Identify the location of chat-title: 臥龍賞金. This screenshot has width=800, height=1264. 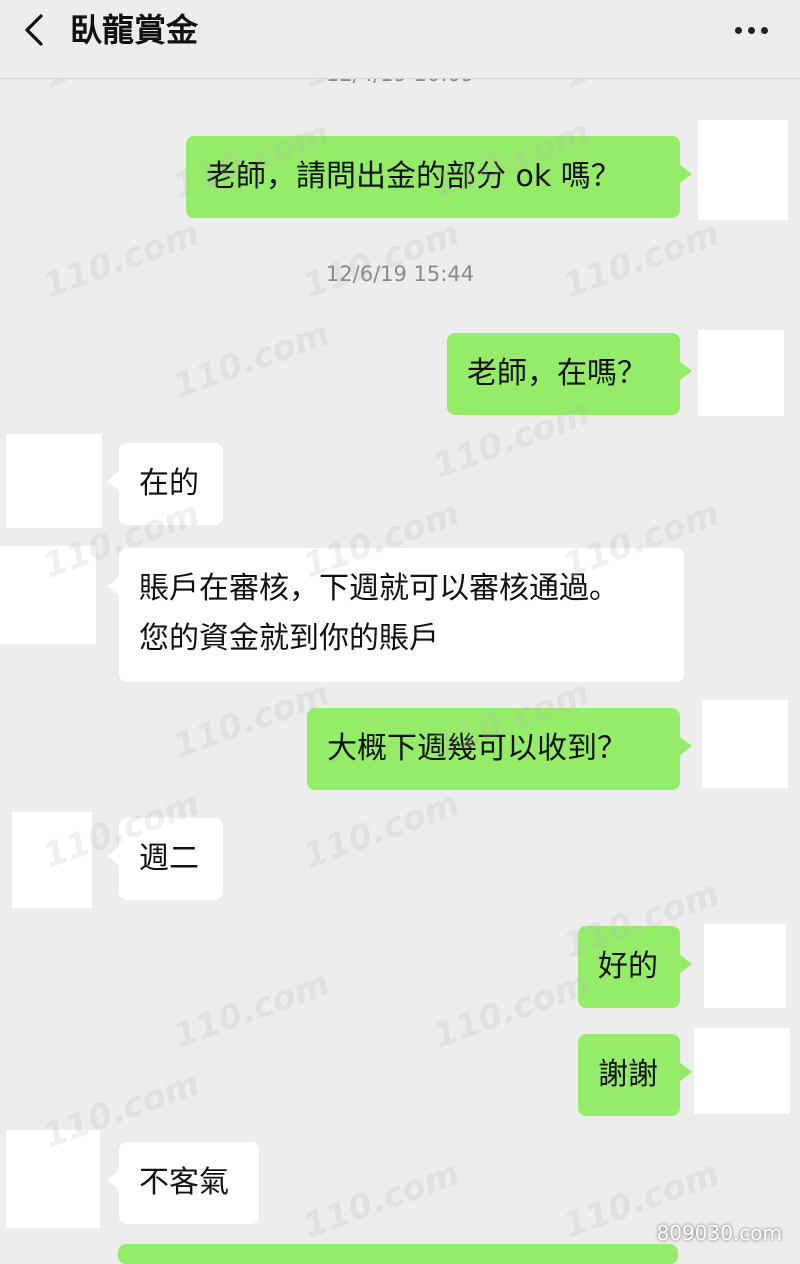
(134, 30).